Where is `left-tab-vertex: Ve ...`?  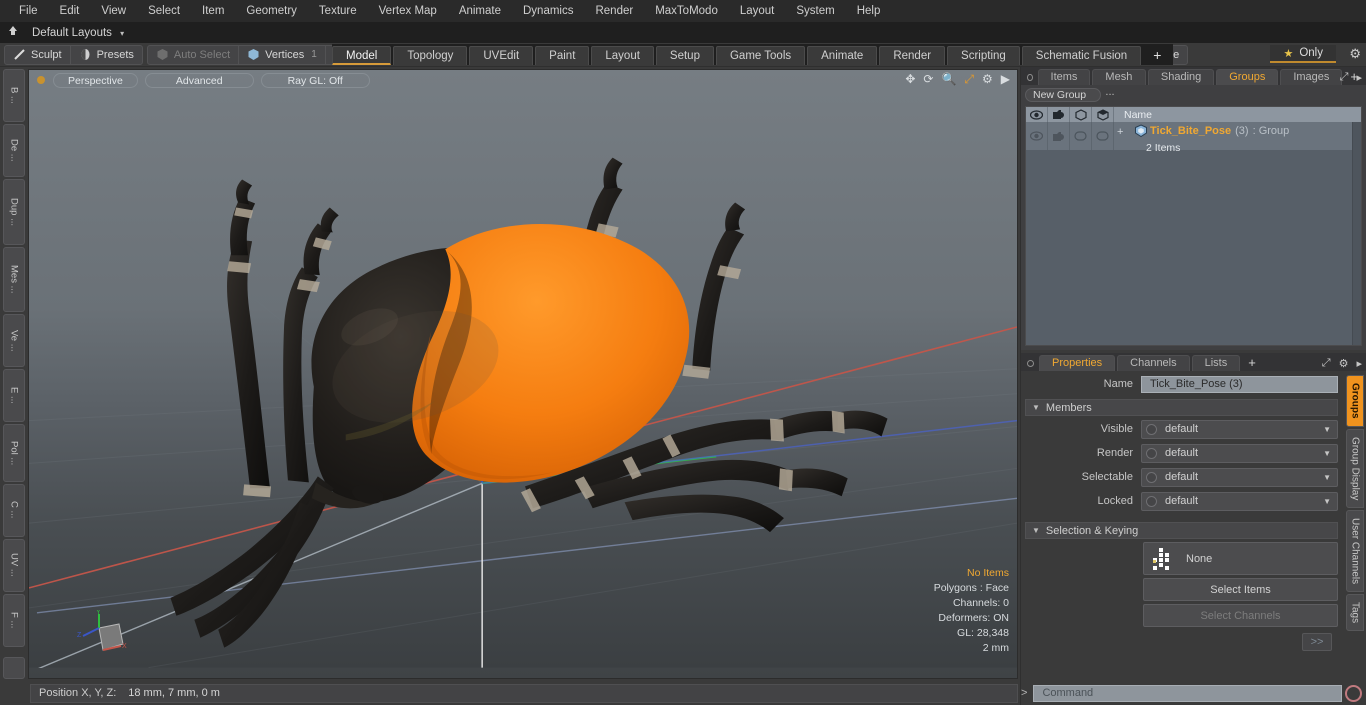 left-tab-vertex: Ve ... is located at coordinates (14, 341).